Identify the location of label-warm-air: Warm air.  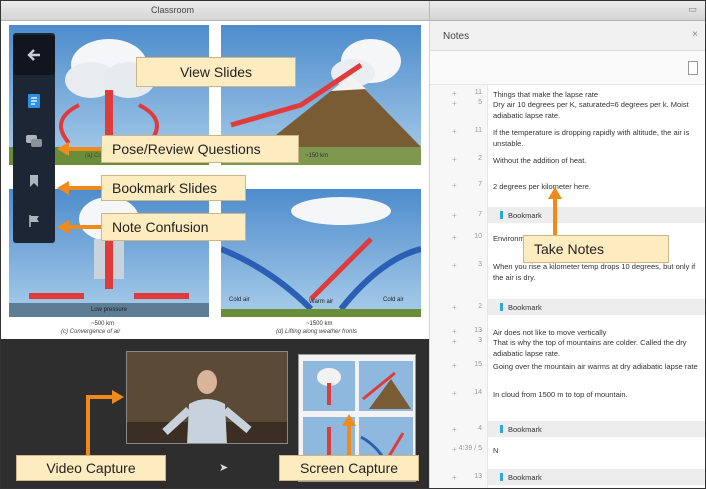
(321, 302).